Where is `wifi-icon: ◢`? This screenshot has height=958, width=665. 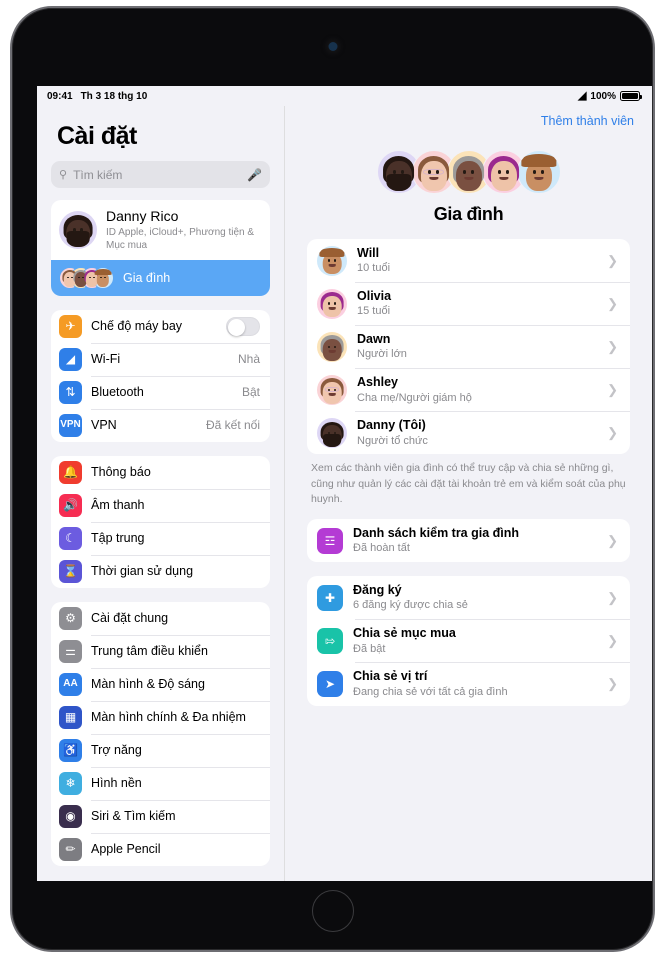 wifi-icon: ◢ is located at coordinates (582, 95).